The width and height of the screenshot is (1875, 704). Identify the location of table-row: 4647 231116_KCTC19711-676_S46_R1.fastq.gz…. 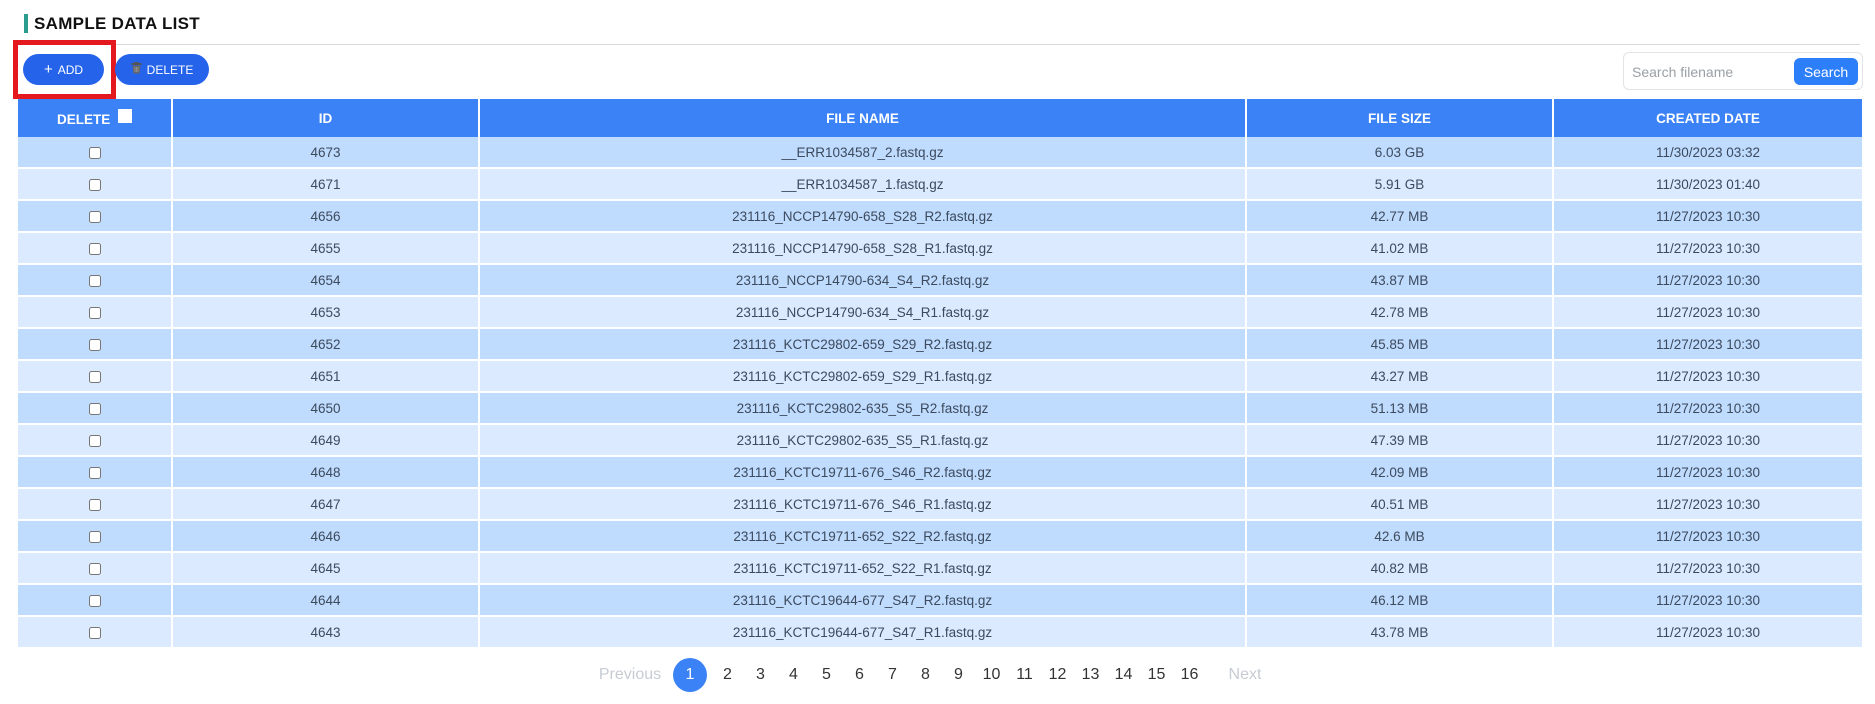
(940, 504).